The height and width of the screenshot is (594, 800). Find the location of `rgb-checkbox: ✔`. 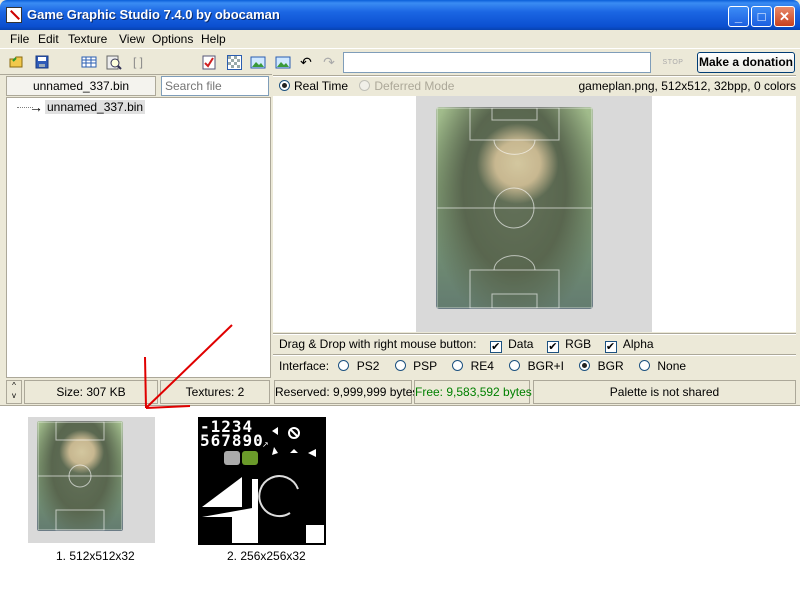

rgb-checkbox: ✔ is located at coordinates (552, 347).